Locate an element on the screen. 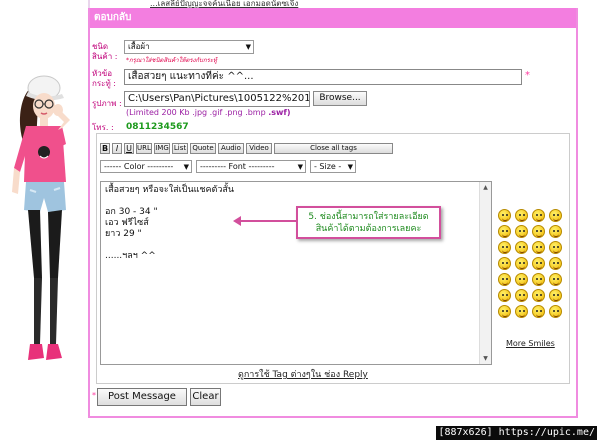 The width and height of the screenshot is (600, 443). limit-swf: .swf) is located at coordinates (279, 112).